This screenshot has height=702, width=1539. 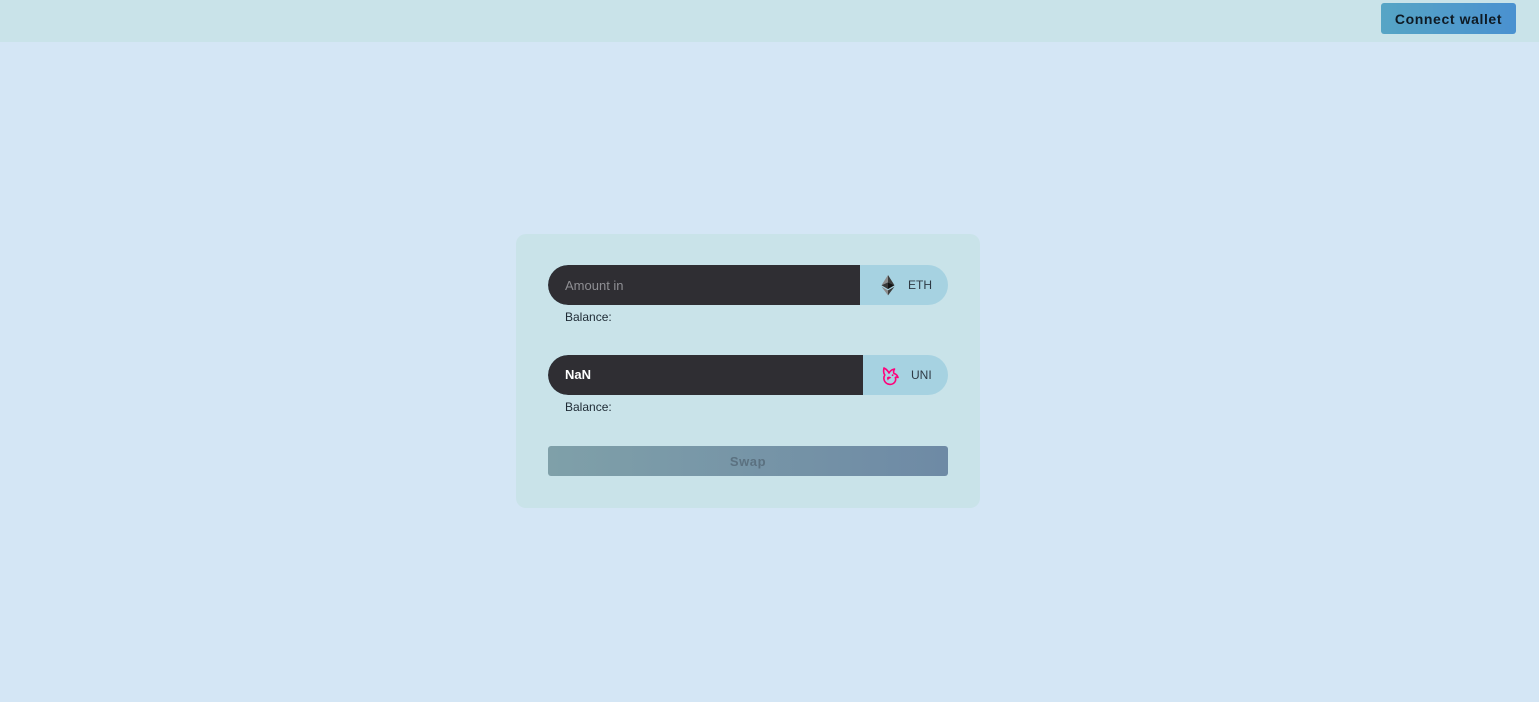 What do you see at coordinates (920, 285) in the screenshot?
I see `token-symbol-in: ETH` at bounding box center [920, 285].